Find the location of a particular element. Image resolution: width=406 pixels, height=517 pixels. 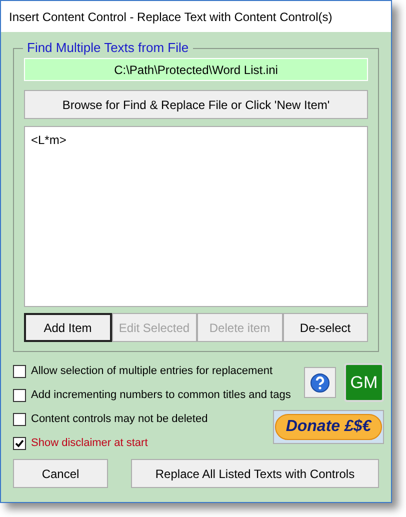

group-title: Find Multiple Texts from File is located at coordinates (108, 48).